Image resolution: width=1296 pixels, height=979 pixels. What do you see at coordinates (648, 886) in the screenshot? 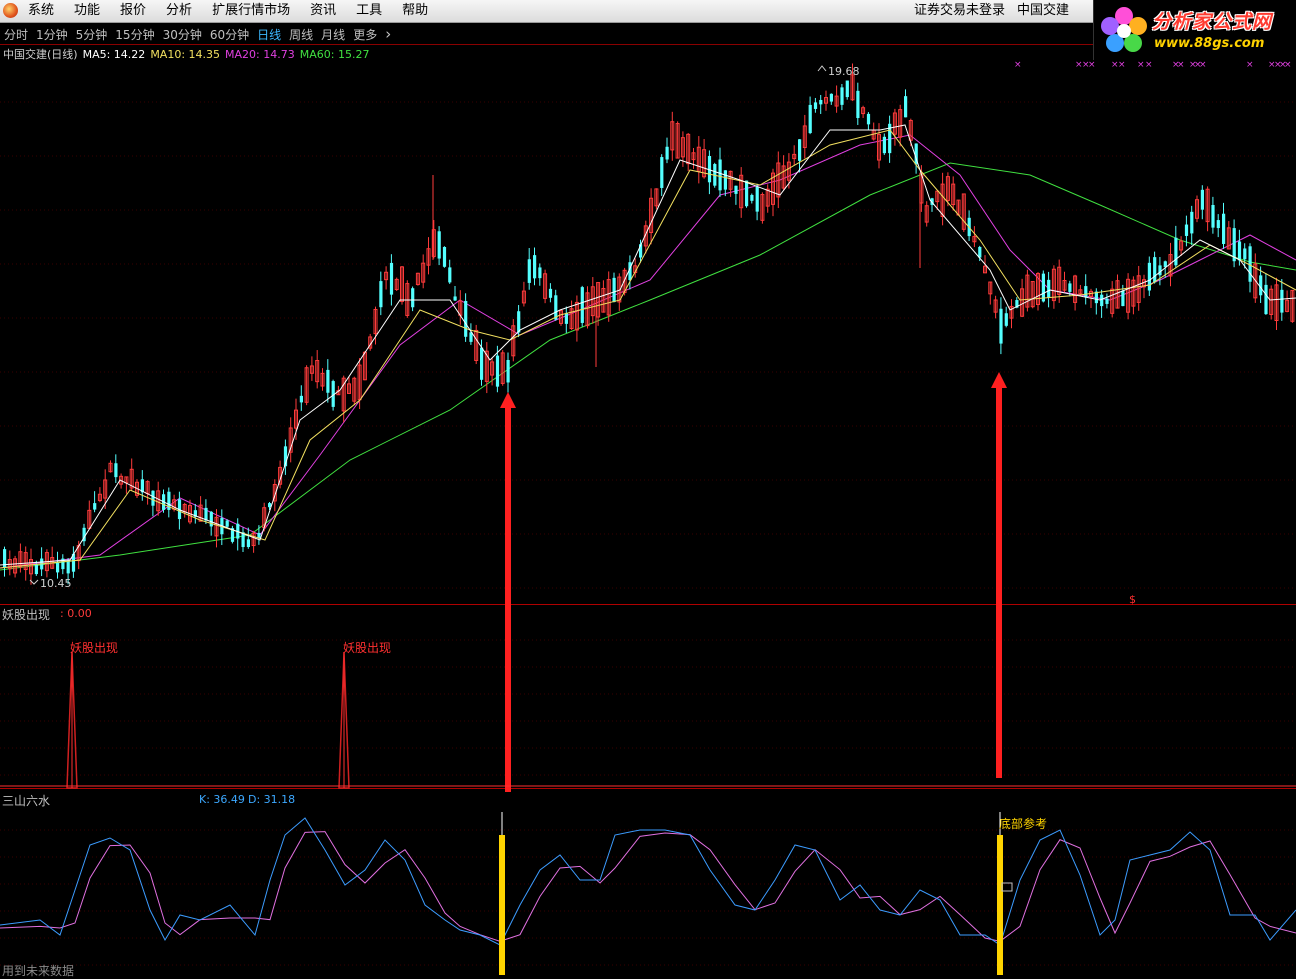
I see `d-line` at bounding box center [648, 886].